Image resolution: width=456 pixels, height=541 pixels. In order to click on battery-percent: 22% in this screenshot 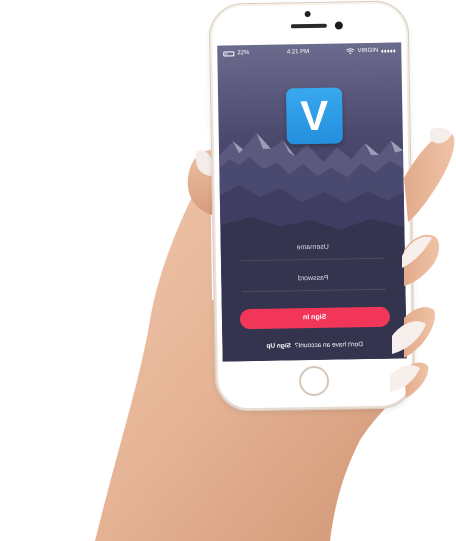, I will do `click(243, 53)`.